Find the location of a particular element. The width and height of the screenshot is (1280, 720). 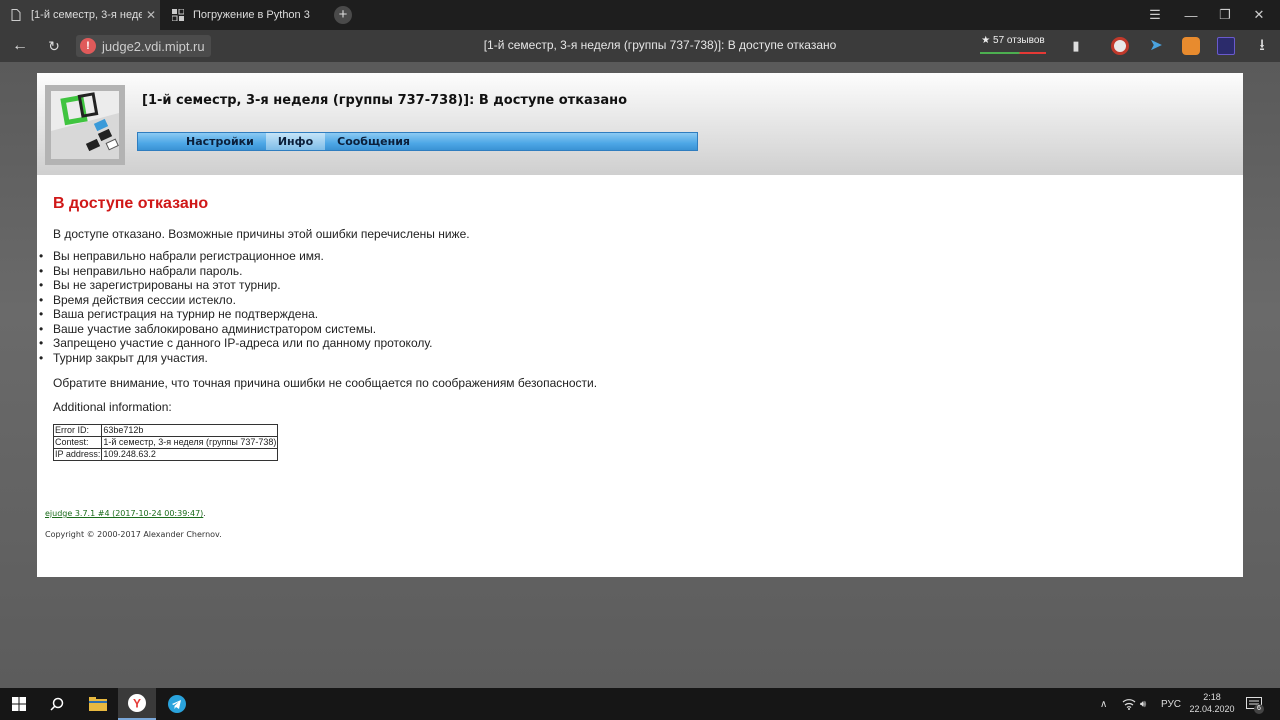

list-item: Турнир закрыт для участия. is located at coordinates (631, 358).